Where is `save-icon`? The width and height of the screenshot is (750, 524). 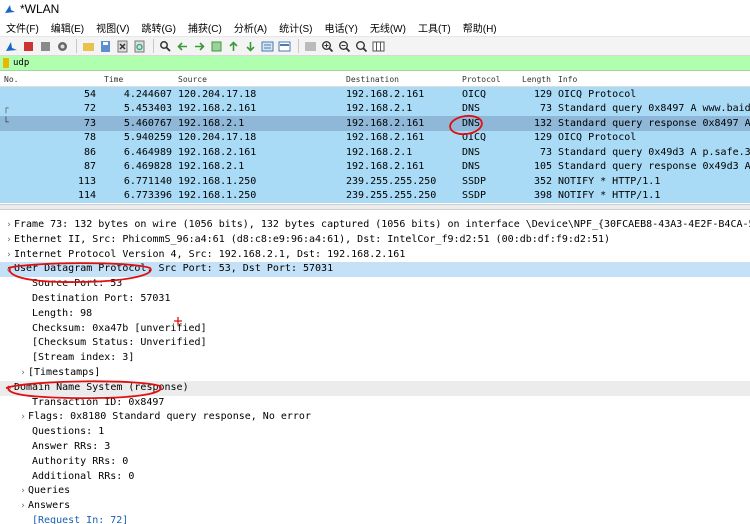 save-icon is located at coordinates (105, 46).